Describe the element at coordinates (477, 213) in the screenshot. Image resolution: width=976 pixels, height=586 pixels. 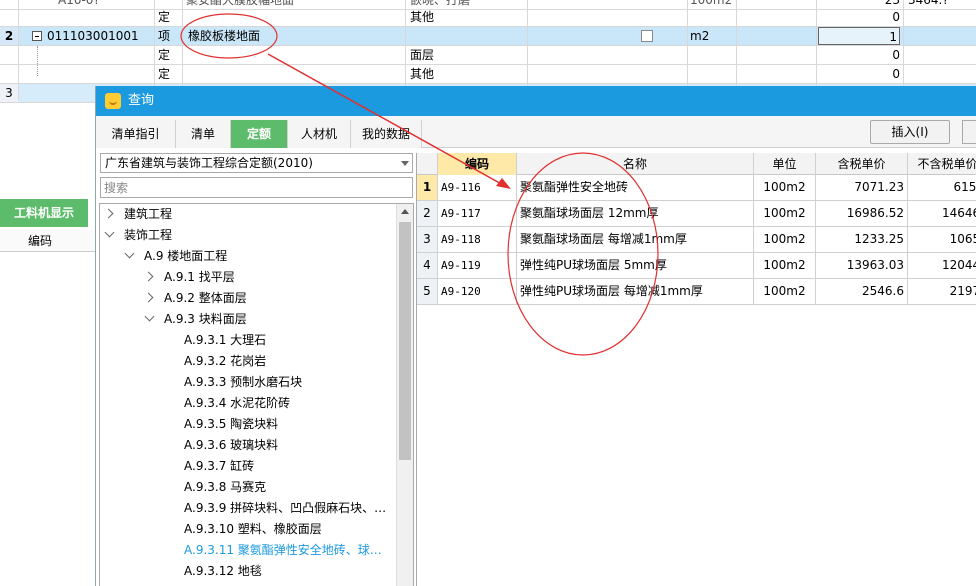
I see `row-code: A9-117` at that location.